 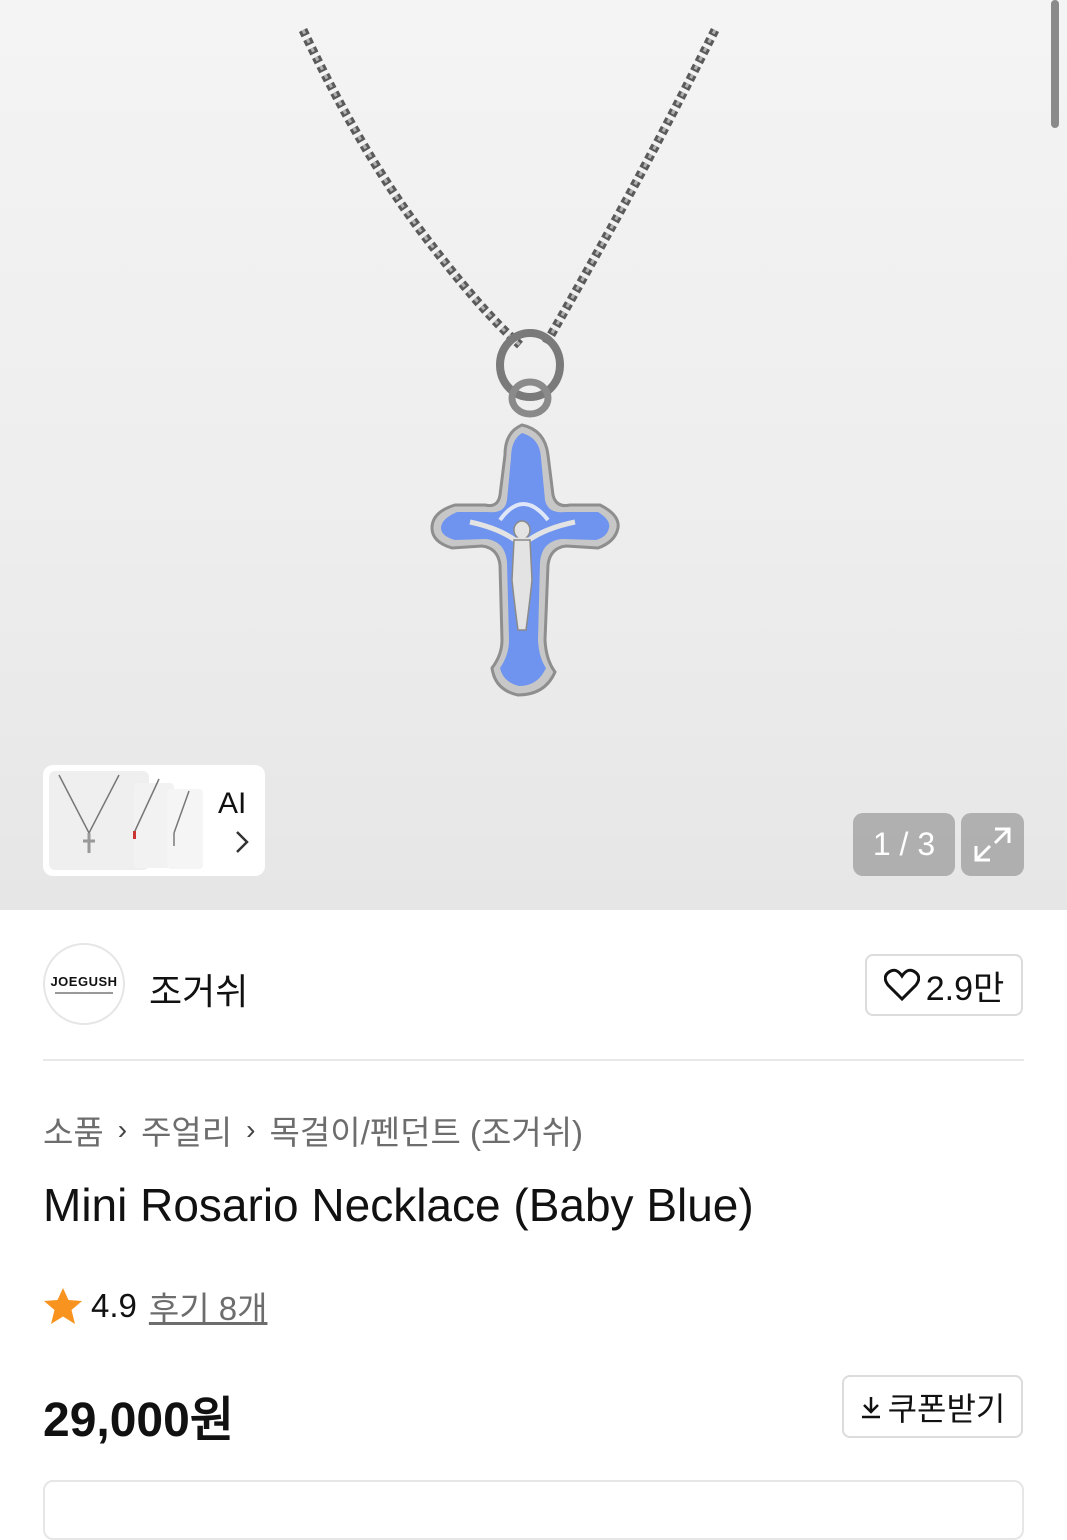 What do you see at coordinates (138, 1420) in the screenshot?
I see `product-price: 29,000원` at bounding box center [138, 1420].